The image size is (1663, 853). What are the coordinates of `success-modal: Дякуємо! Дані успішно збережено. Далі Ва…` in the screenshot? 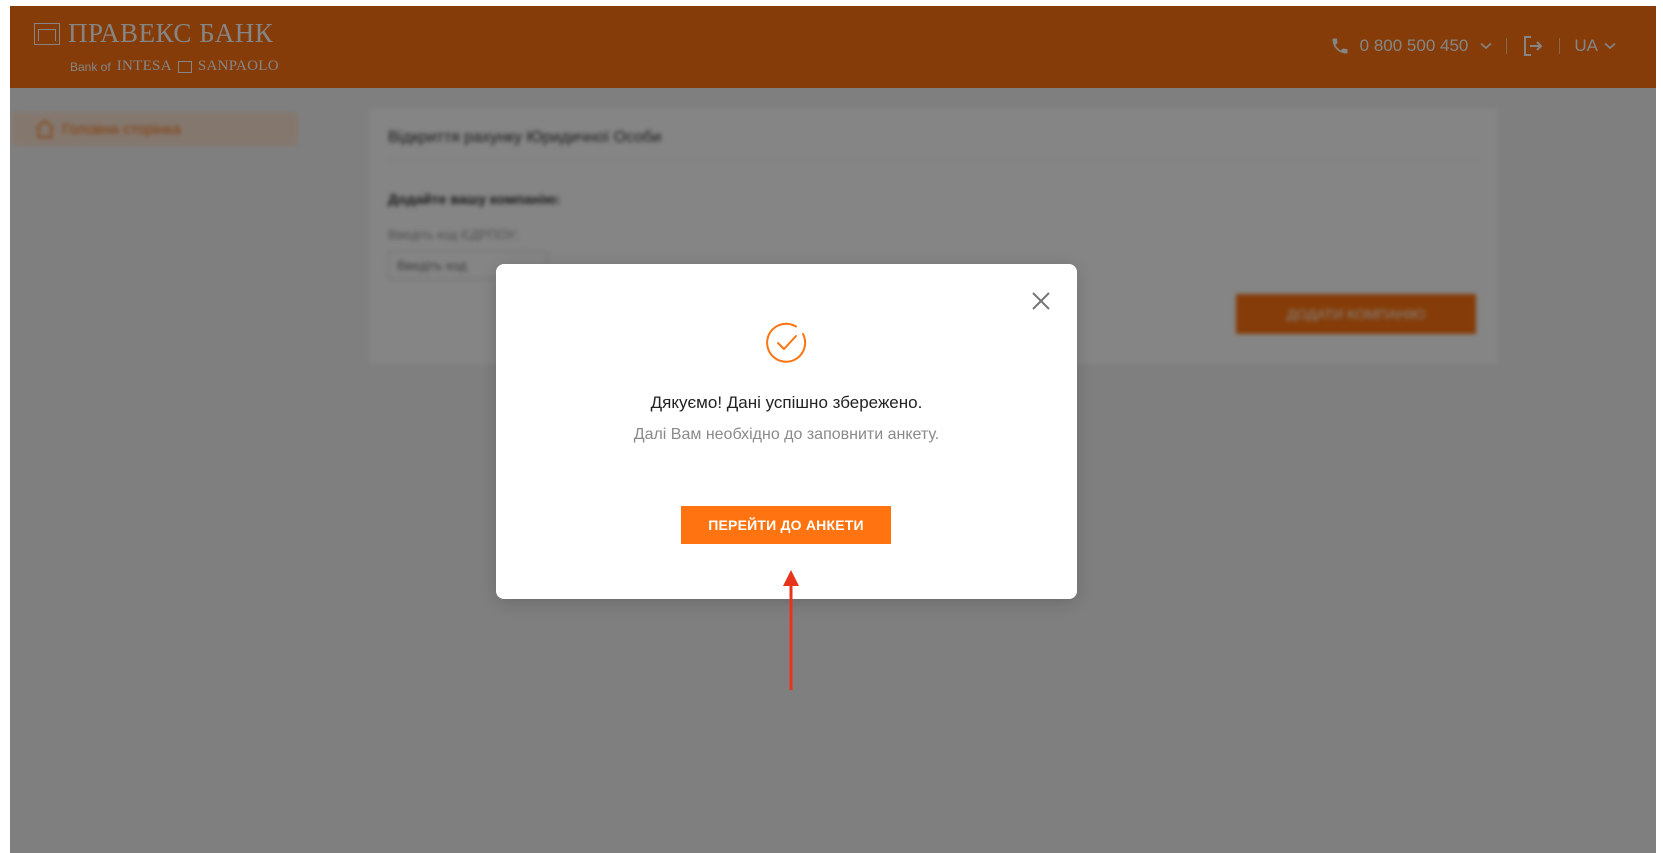 It's located at (786, 431).